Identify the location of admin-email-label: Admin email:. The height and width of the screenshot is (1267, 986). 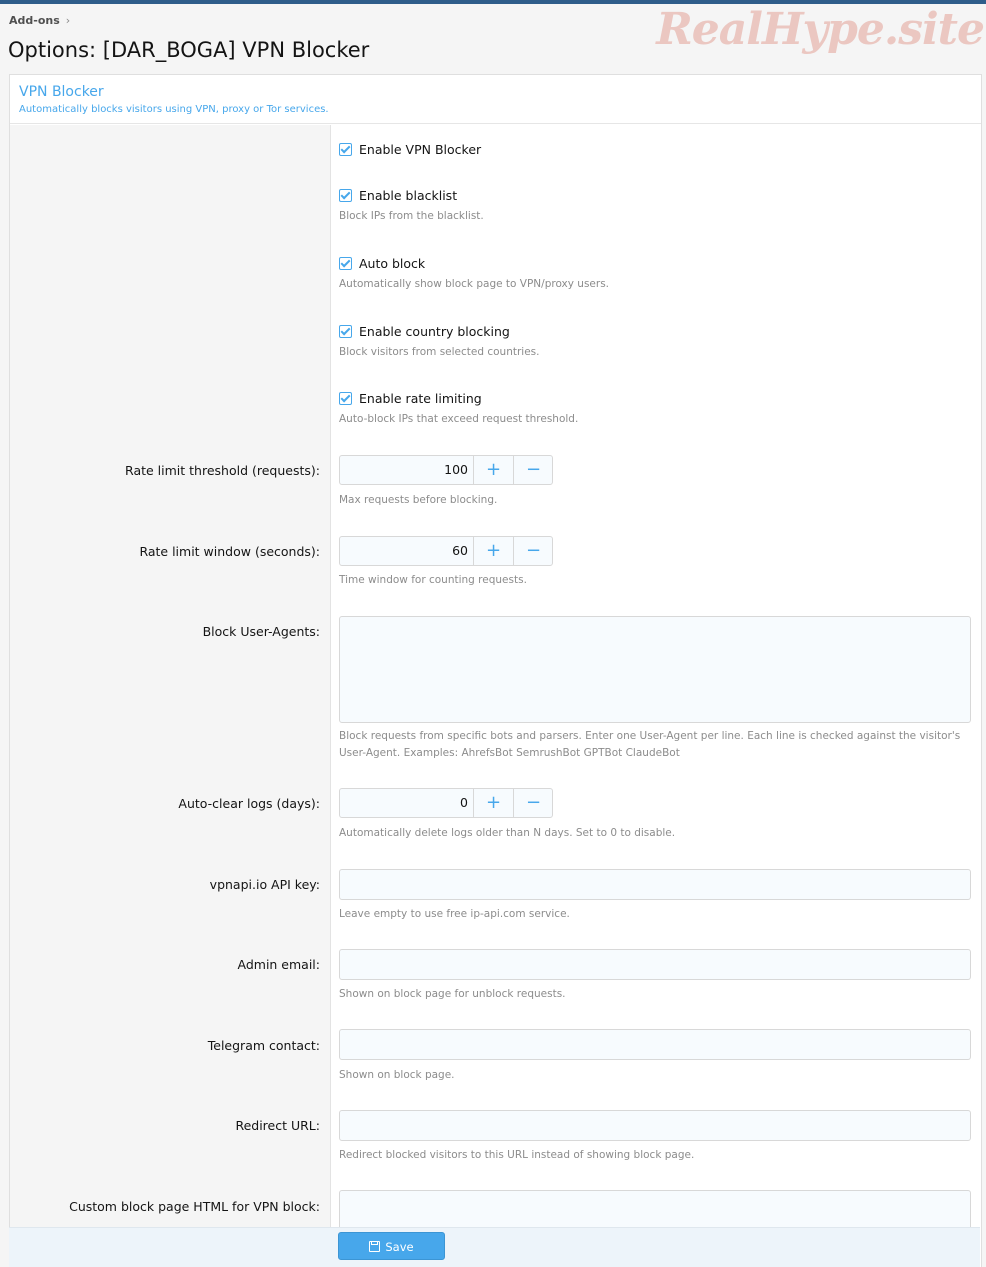
(279, 964).